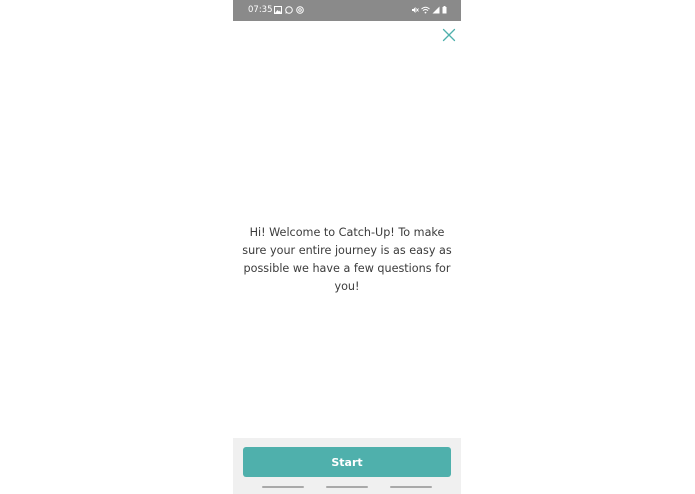 This screenshot has width=695, height=494. I want to click on status-notification-icons, so click(289, 10).